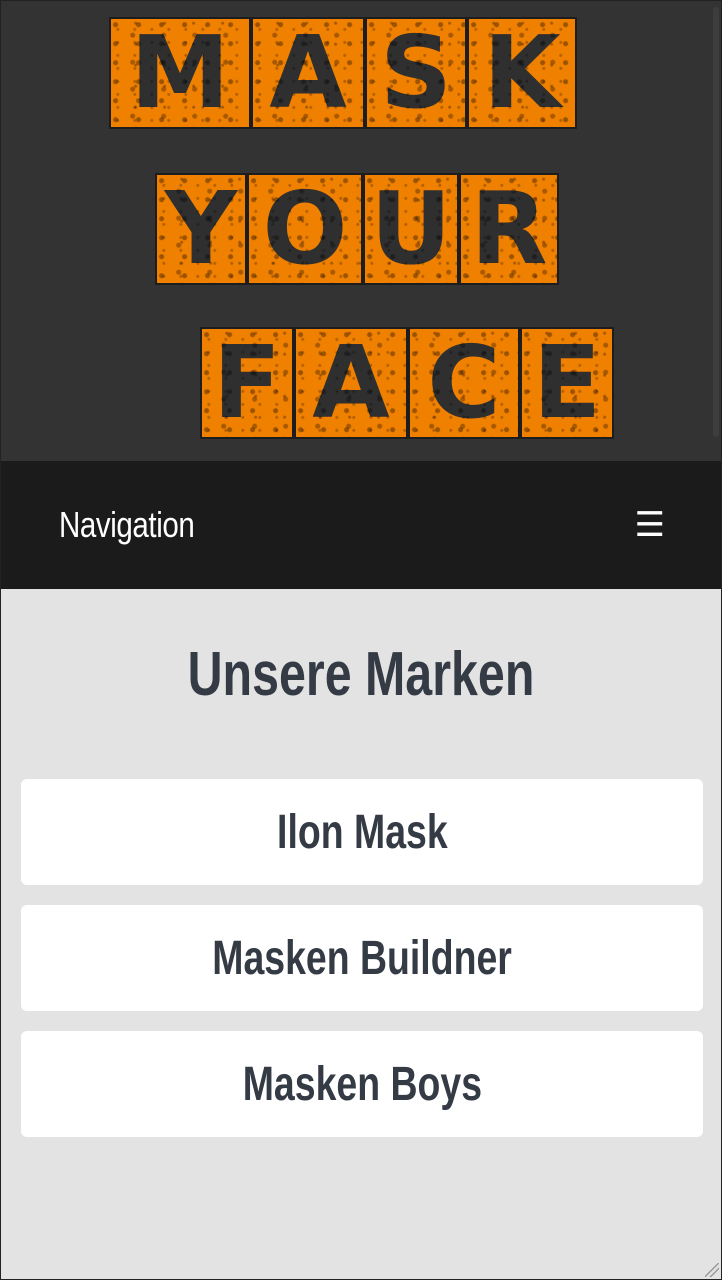  Describe the element at coordinates (247, 383) in the screenshot. I see `logo-tile: F` at that location.